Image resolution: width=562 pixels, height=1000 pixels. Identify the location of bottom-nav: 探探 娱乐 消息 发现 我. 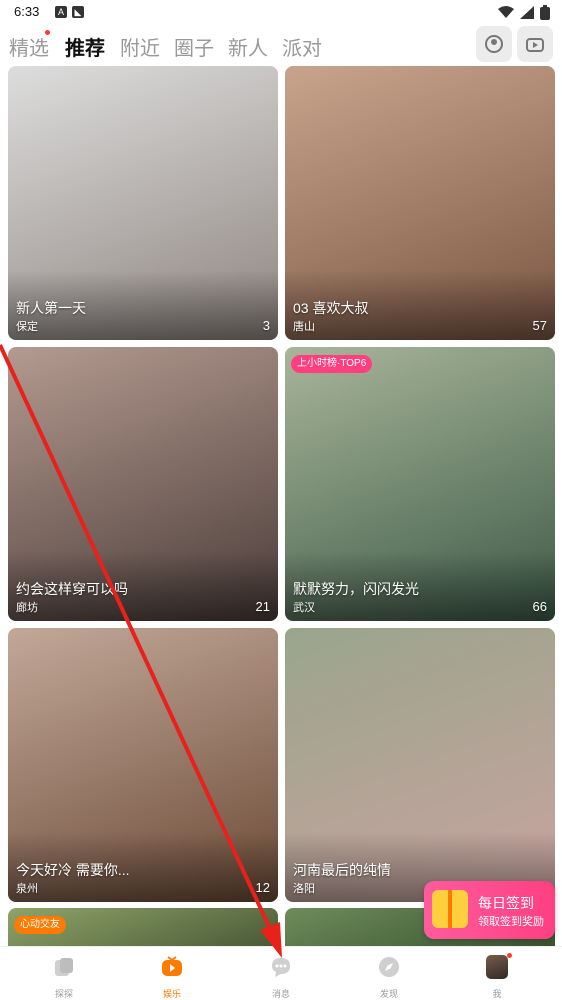
(281, 973).